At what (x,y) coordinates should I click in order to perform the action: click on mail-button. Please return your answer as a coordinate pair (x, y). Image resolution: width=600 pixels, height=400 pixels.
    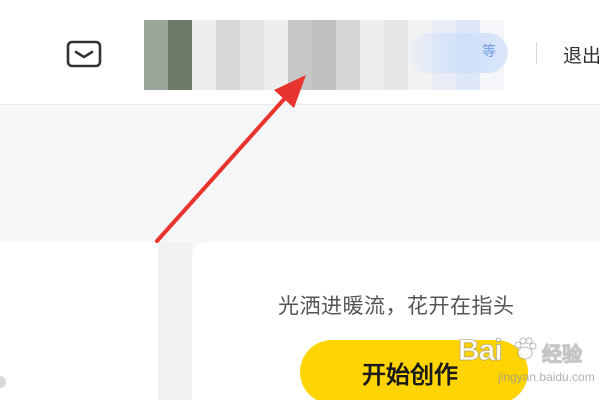
    Looking at the image, I should click on (84, 54).